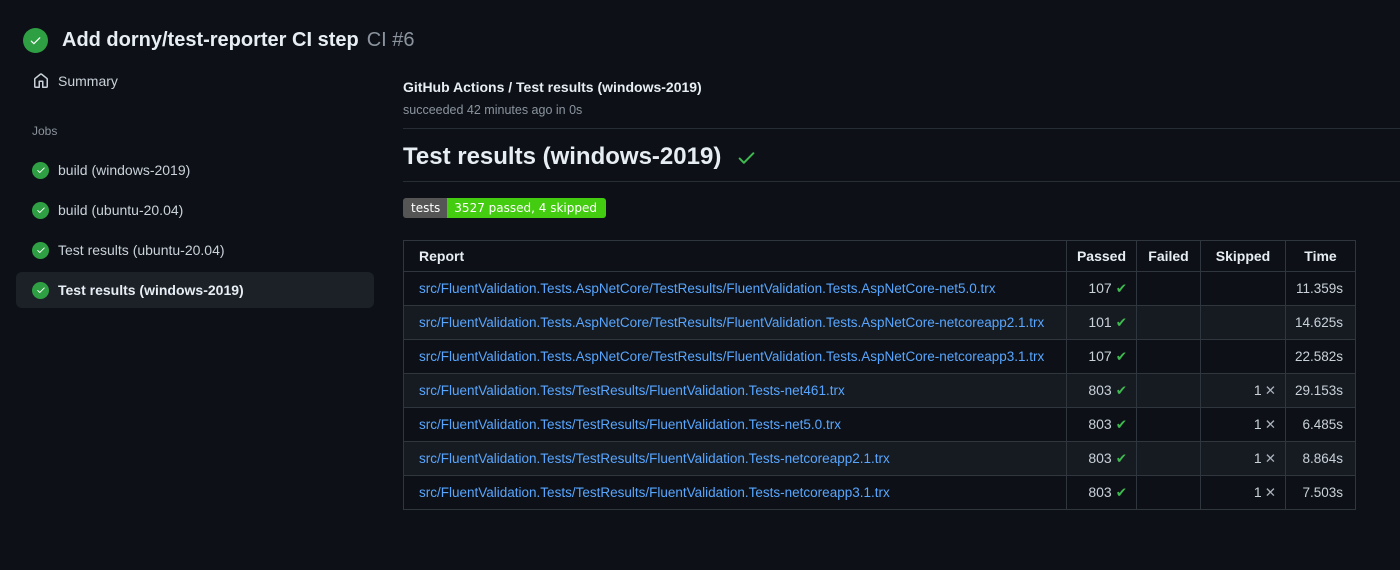 The height and width of the screenshot is (570, 1400). I want to click on table-header-row: Report Passed Failed Skipped Time, so click(879, 256).